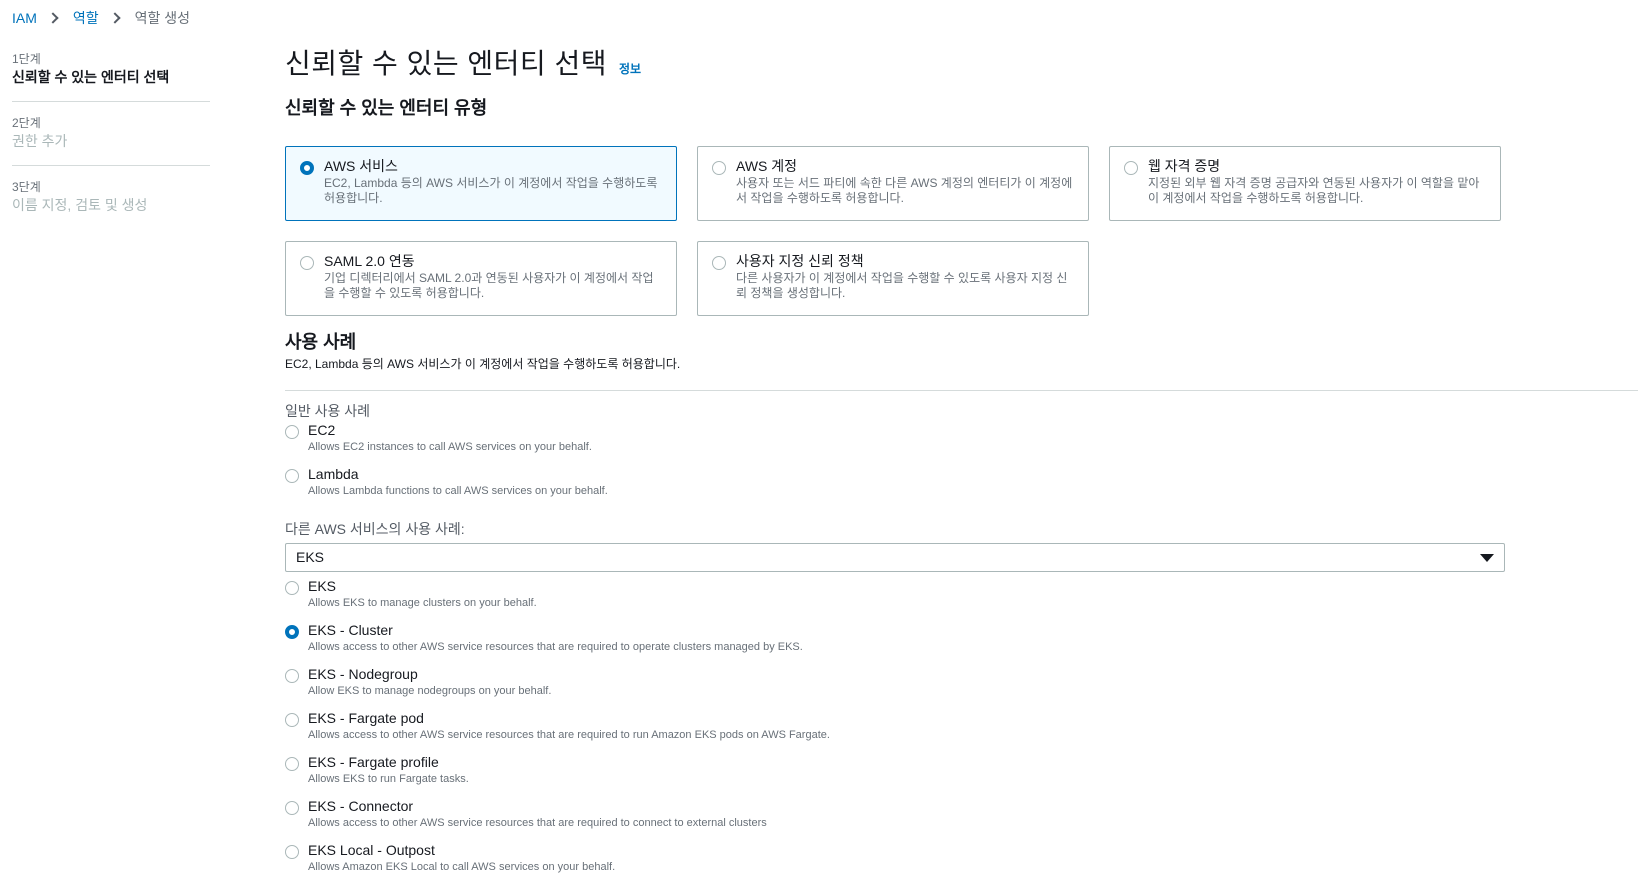  I want to click on tile-title: AWS 서비스, so click(361, 166).